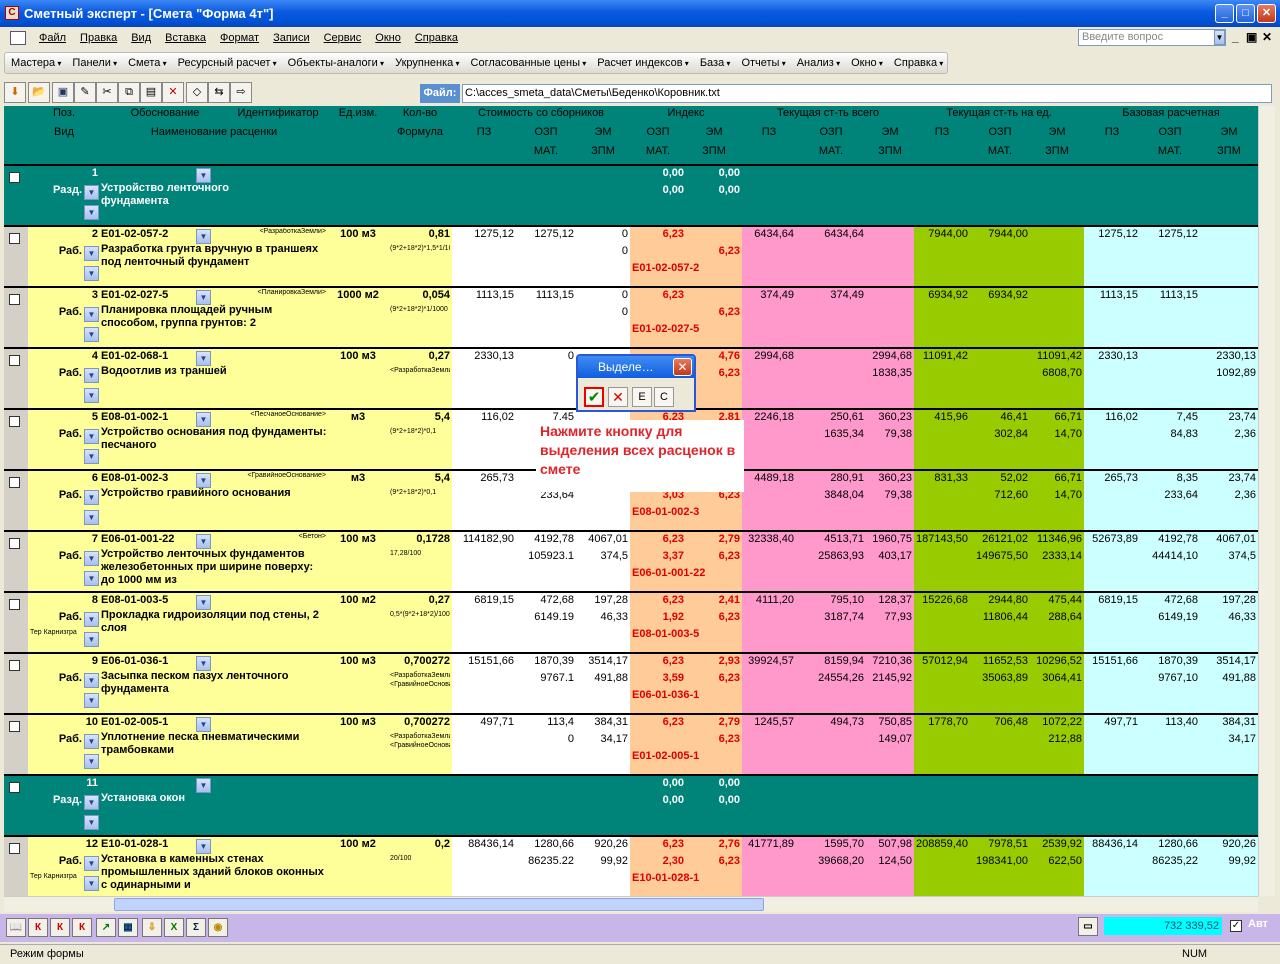  What do you see at coordinates (239, 38) in the screenshot?
I see `menu-format: Формат` at bounding box center [239, 38].